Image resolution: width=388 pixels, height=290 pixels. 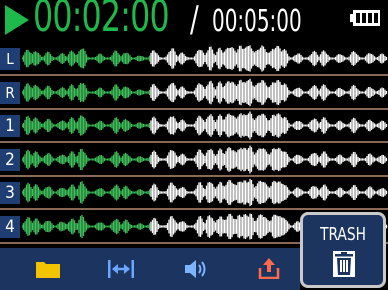 I want to click on track-label: 4, so click(x=10, y=226).